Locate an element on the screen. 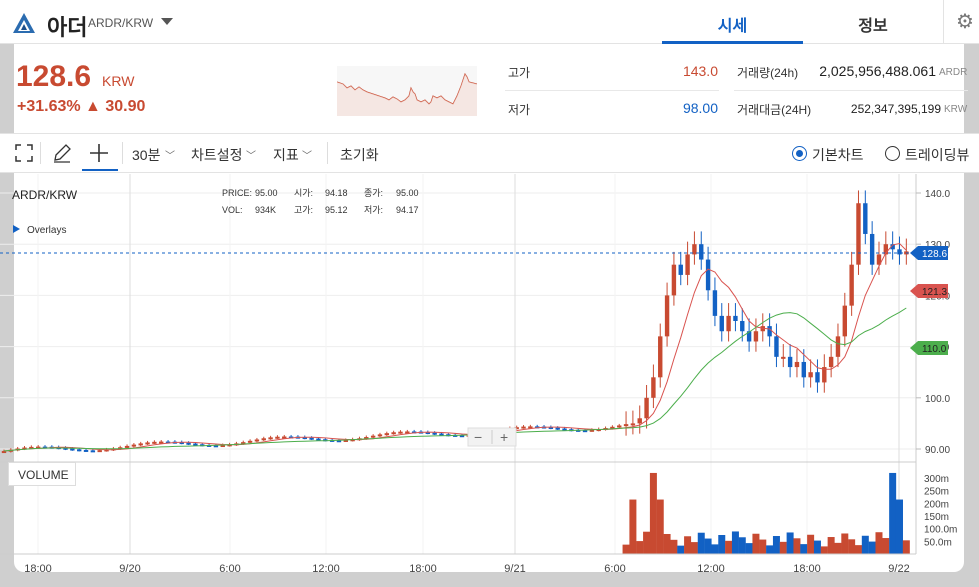 The width and height of the screenshot is (979, 587). overlays-toggle: Overlays is located at coordinates (46, 230).